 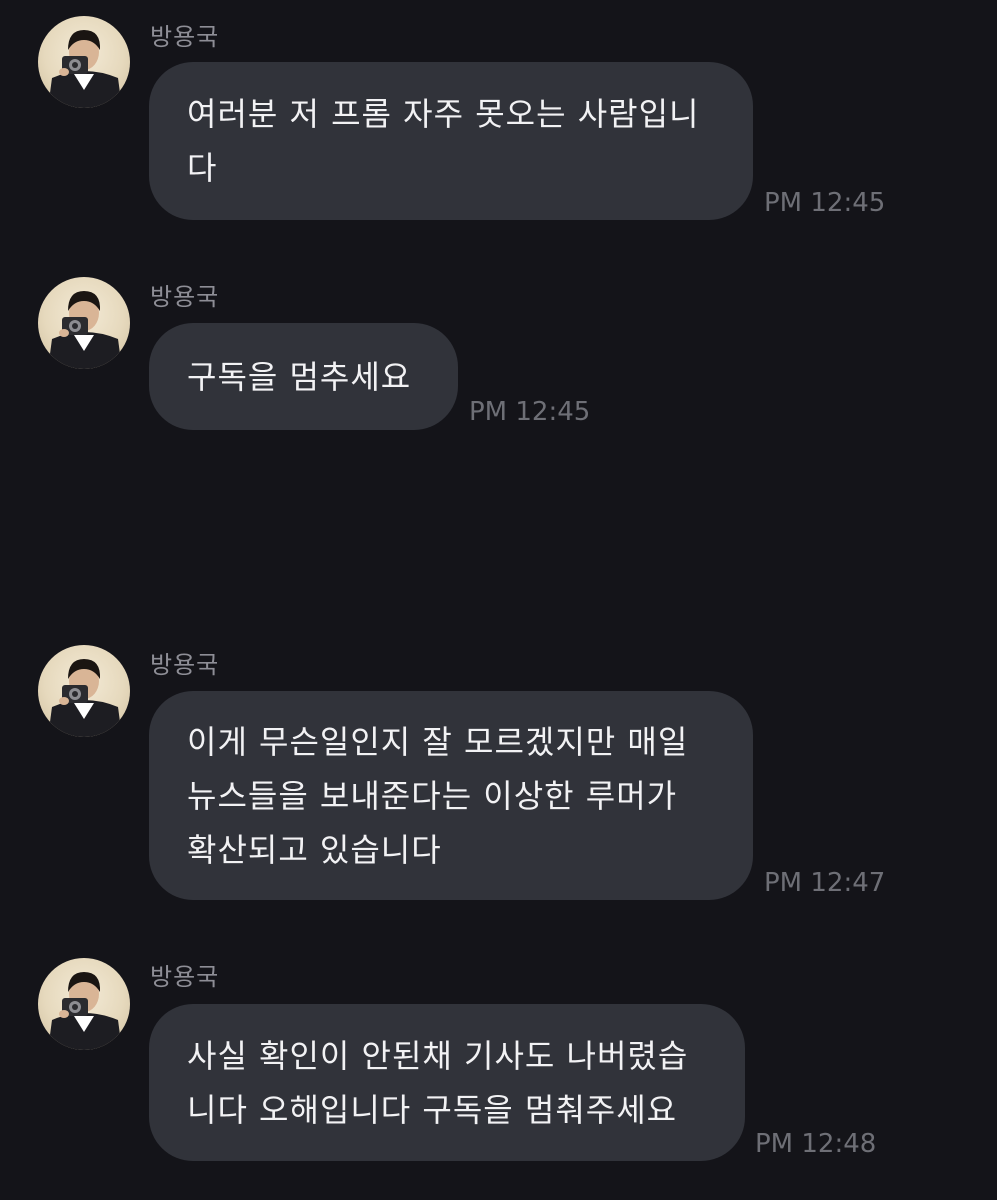 What do you see at coordinates (438, 741) in the screenshot?
I see `message-text-line: 이게 무슨일인지 잘 모르겠지만 매일` at bounding box center [438, 741].